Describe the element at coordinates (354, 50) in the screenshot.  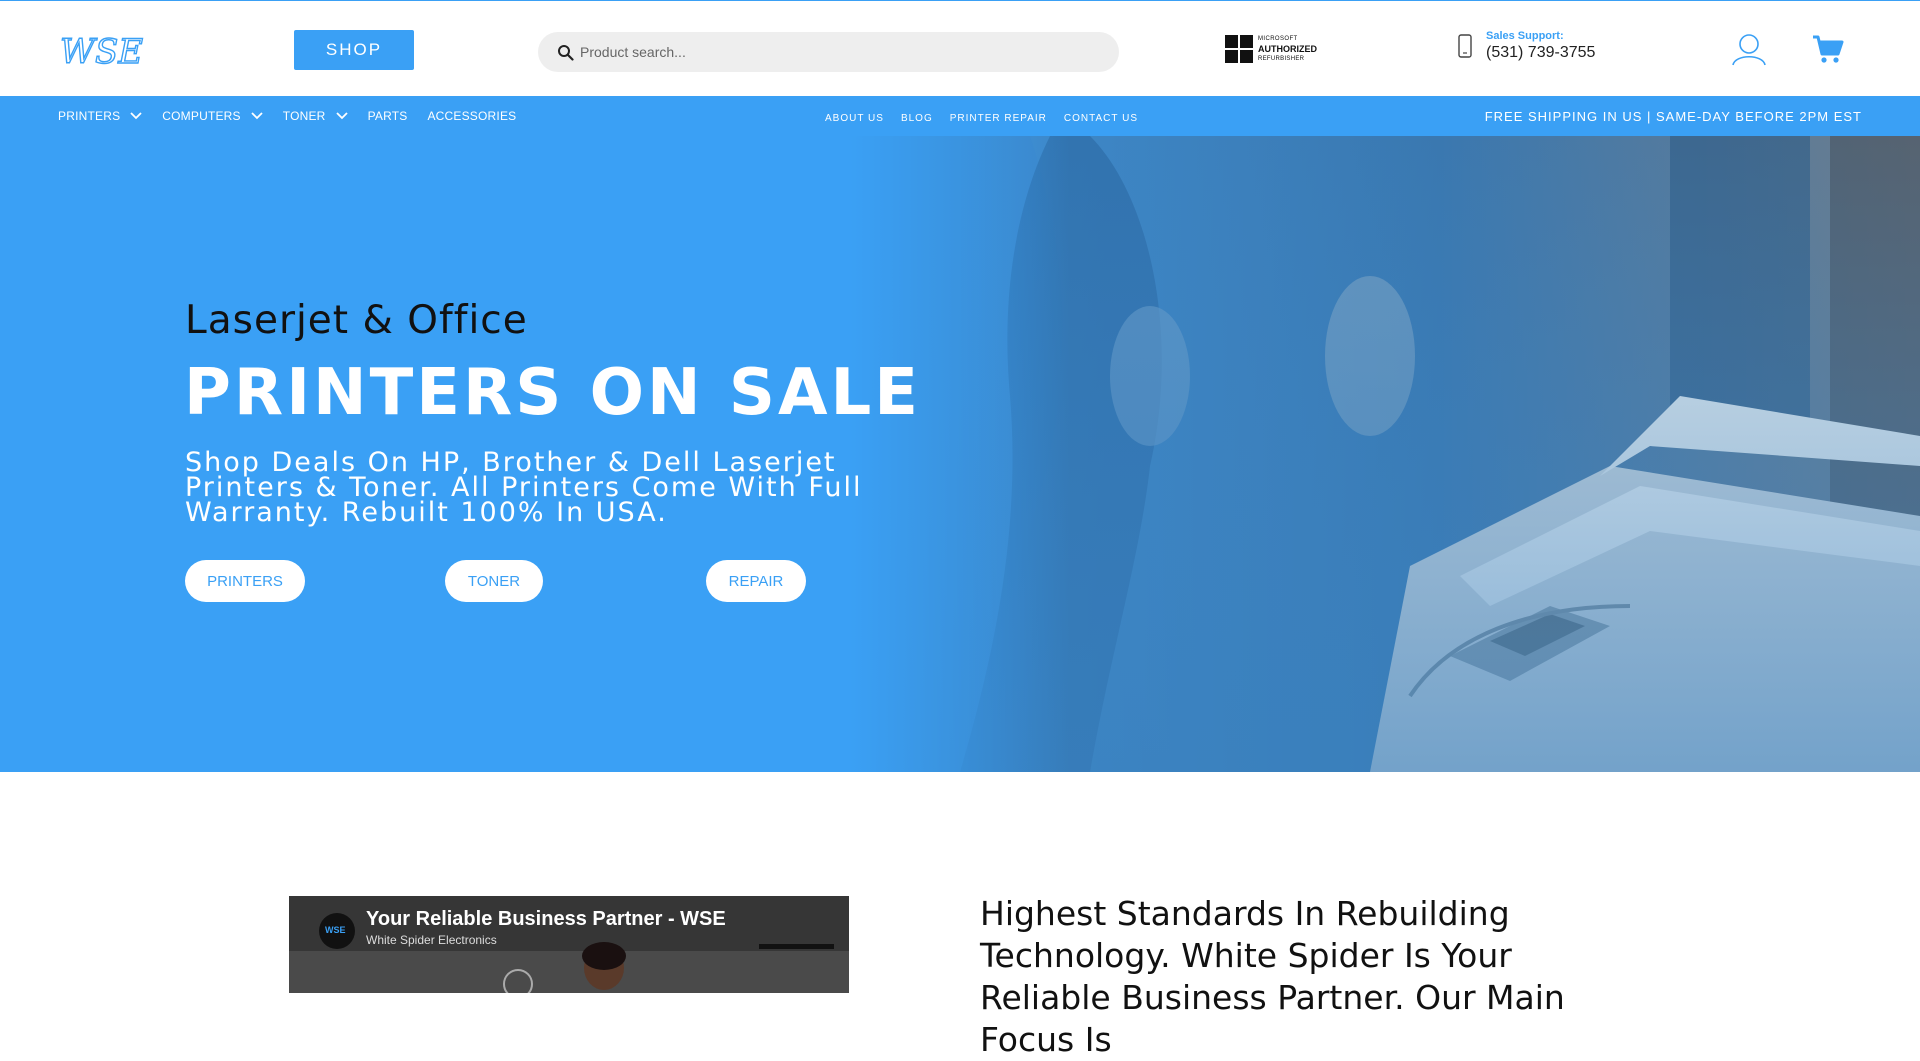
I see `shop-button: SHOP` at that location.